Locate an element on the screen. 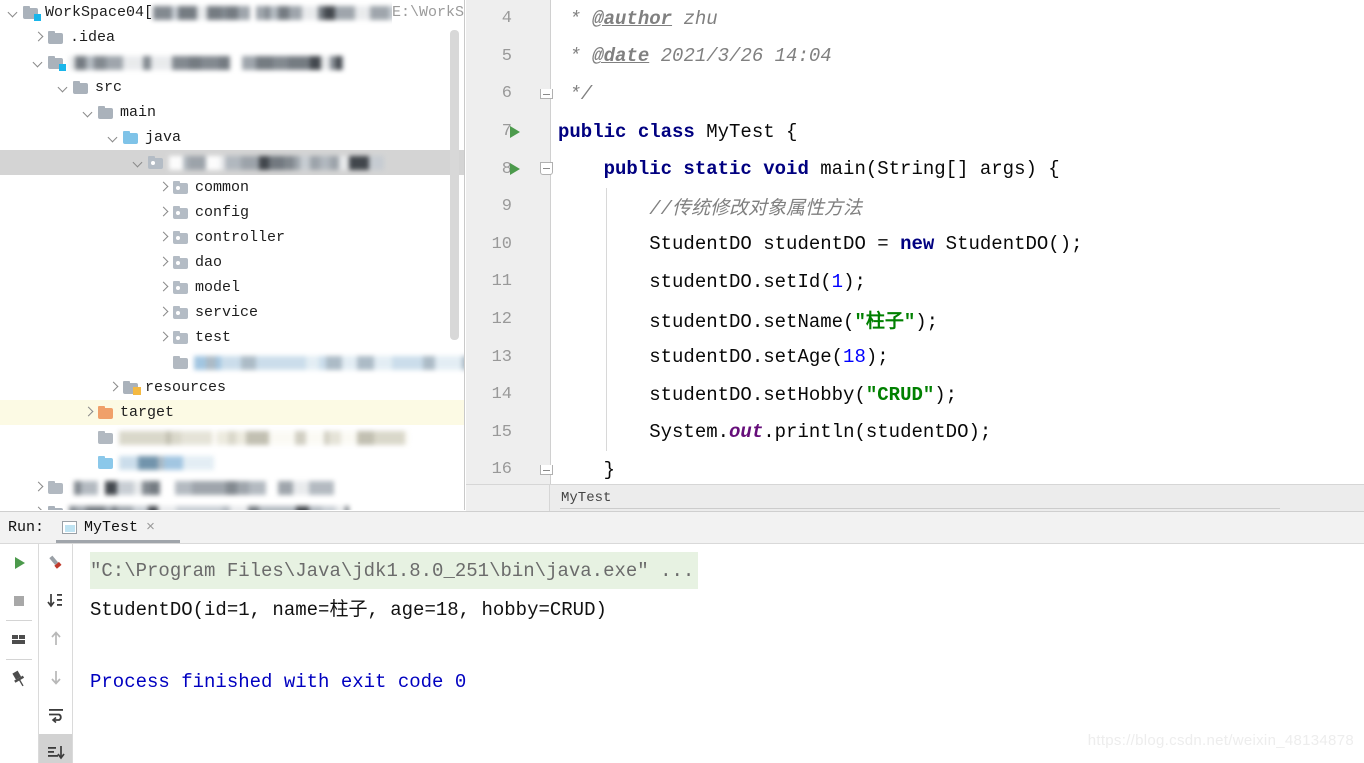  code-line: 11 studentDO.setId(1); is located at coordinates (915, 282).